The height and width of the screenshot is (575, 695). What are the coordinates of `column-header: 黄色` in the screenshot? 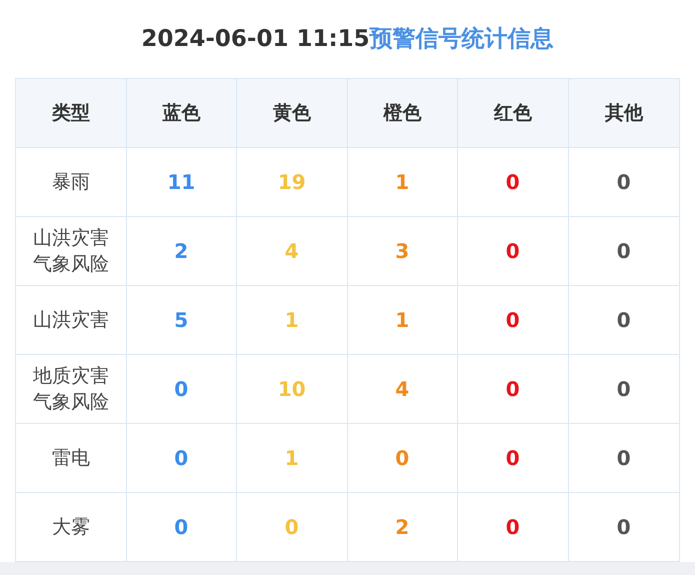 It's located at (291, 113).